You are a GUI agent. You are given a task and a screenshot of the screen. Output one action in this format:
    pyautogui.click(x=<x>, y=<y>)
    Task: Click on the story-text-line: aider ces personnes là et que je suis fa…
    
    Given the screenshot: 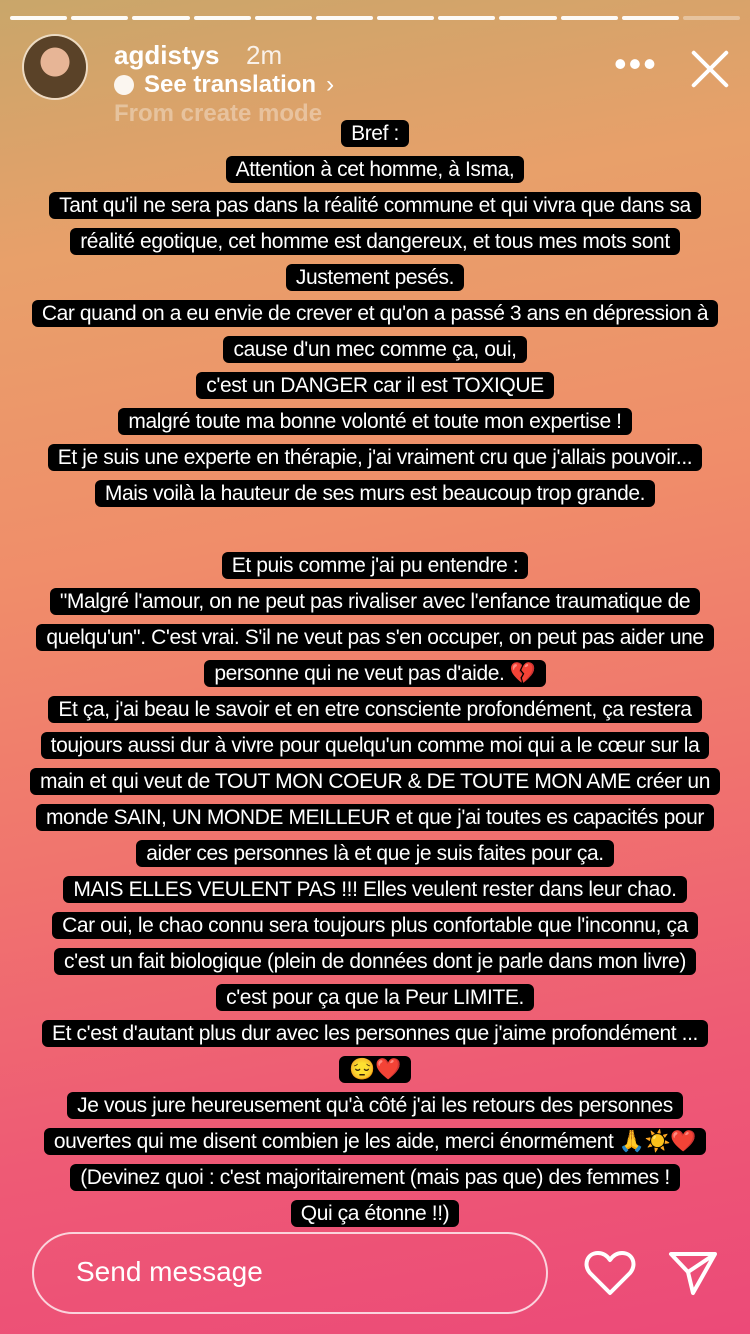 What is the action you would take?
    pyautogui.click(x=375, y=854)
    